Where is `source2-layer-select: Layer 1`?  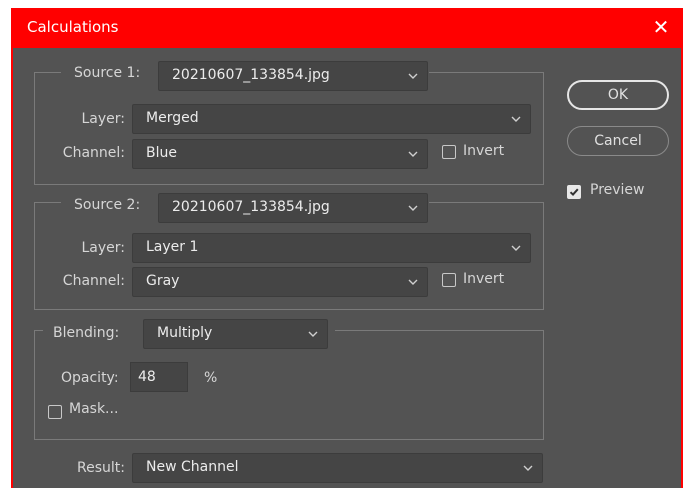
source2-layer-select: Layer 1 is located at coordinates (331, 248).